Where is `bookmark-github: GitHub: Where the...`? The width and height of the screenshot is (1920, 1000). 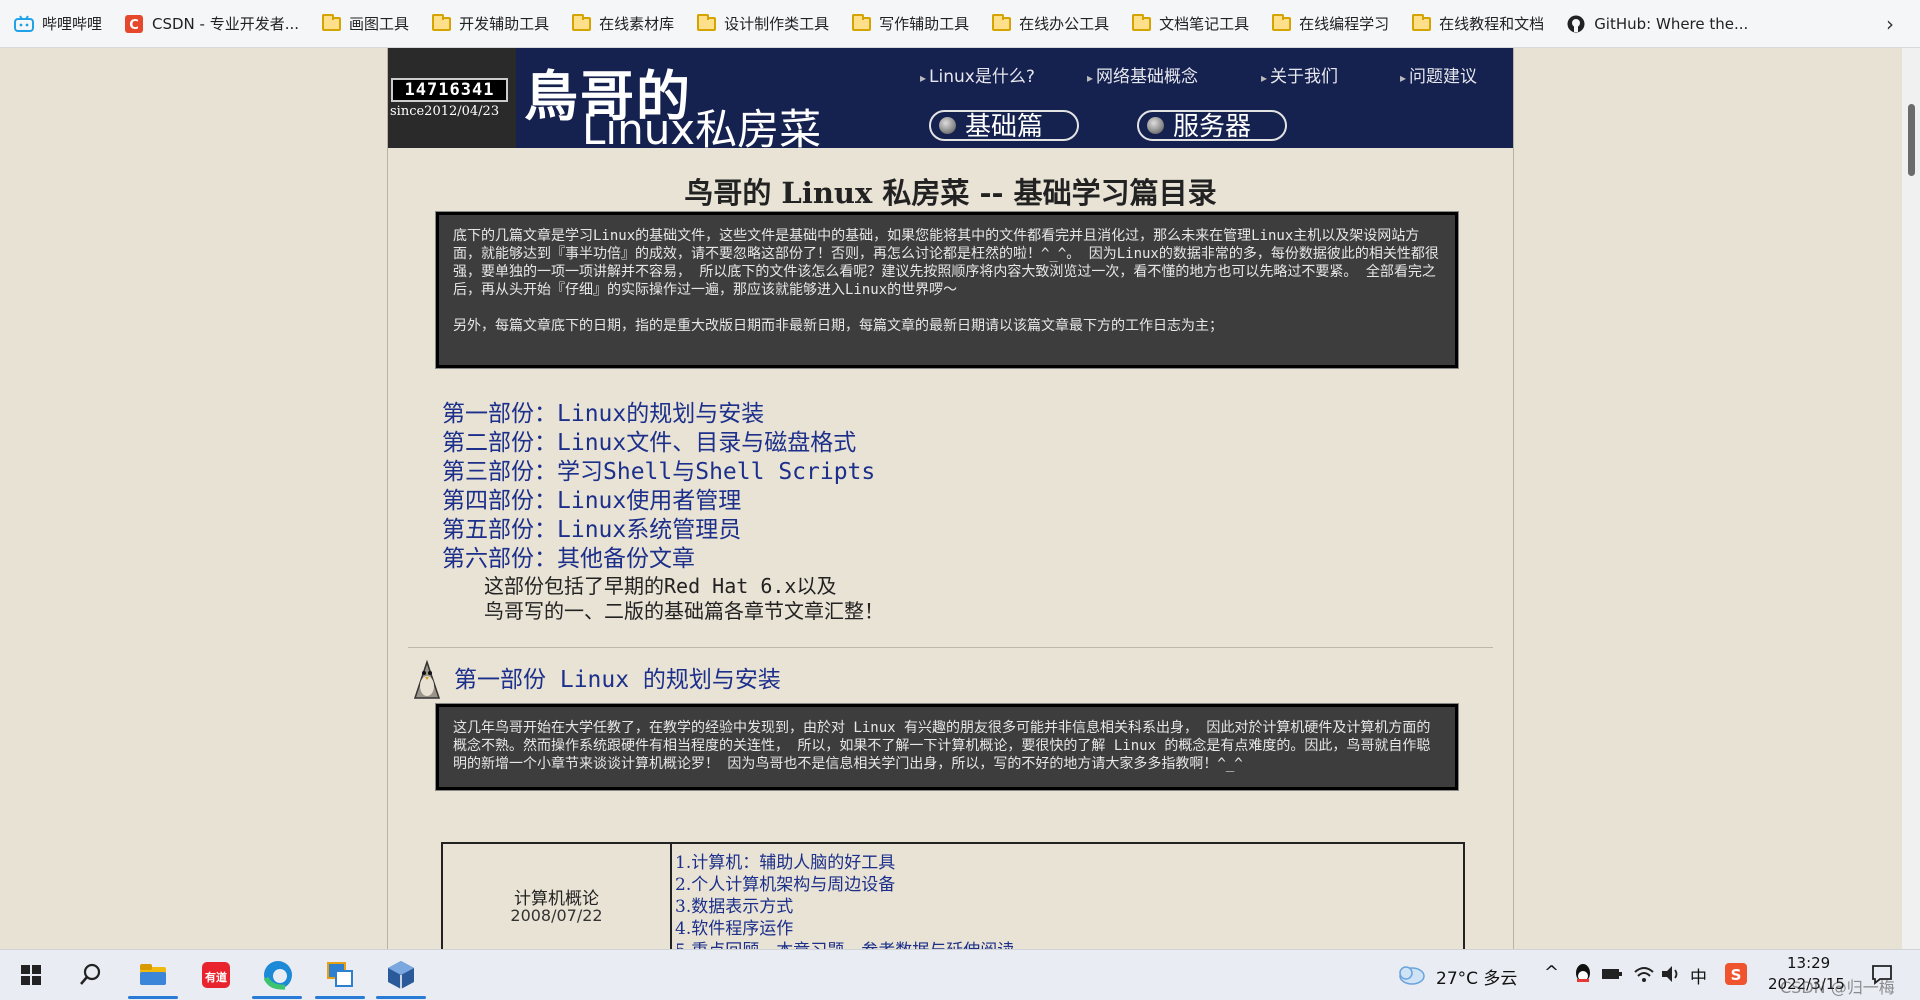 bookmark-github: GitHub: Where the... is located at coordinates (1657, 24).